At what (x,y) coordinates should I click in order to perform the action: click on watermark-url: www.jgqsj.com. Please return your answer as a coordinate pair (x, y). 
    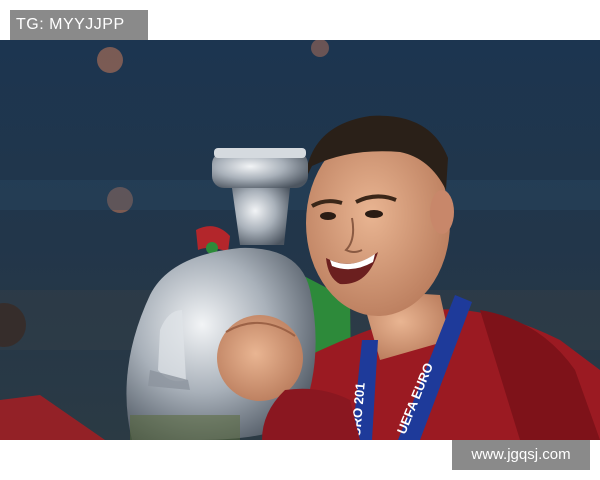
    Looking at the image, I should click on (521, 455).